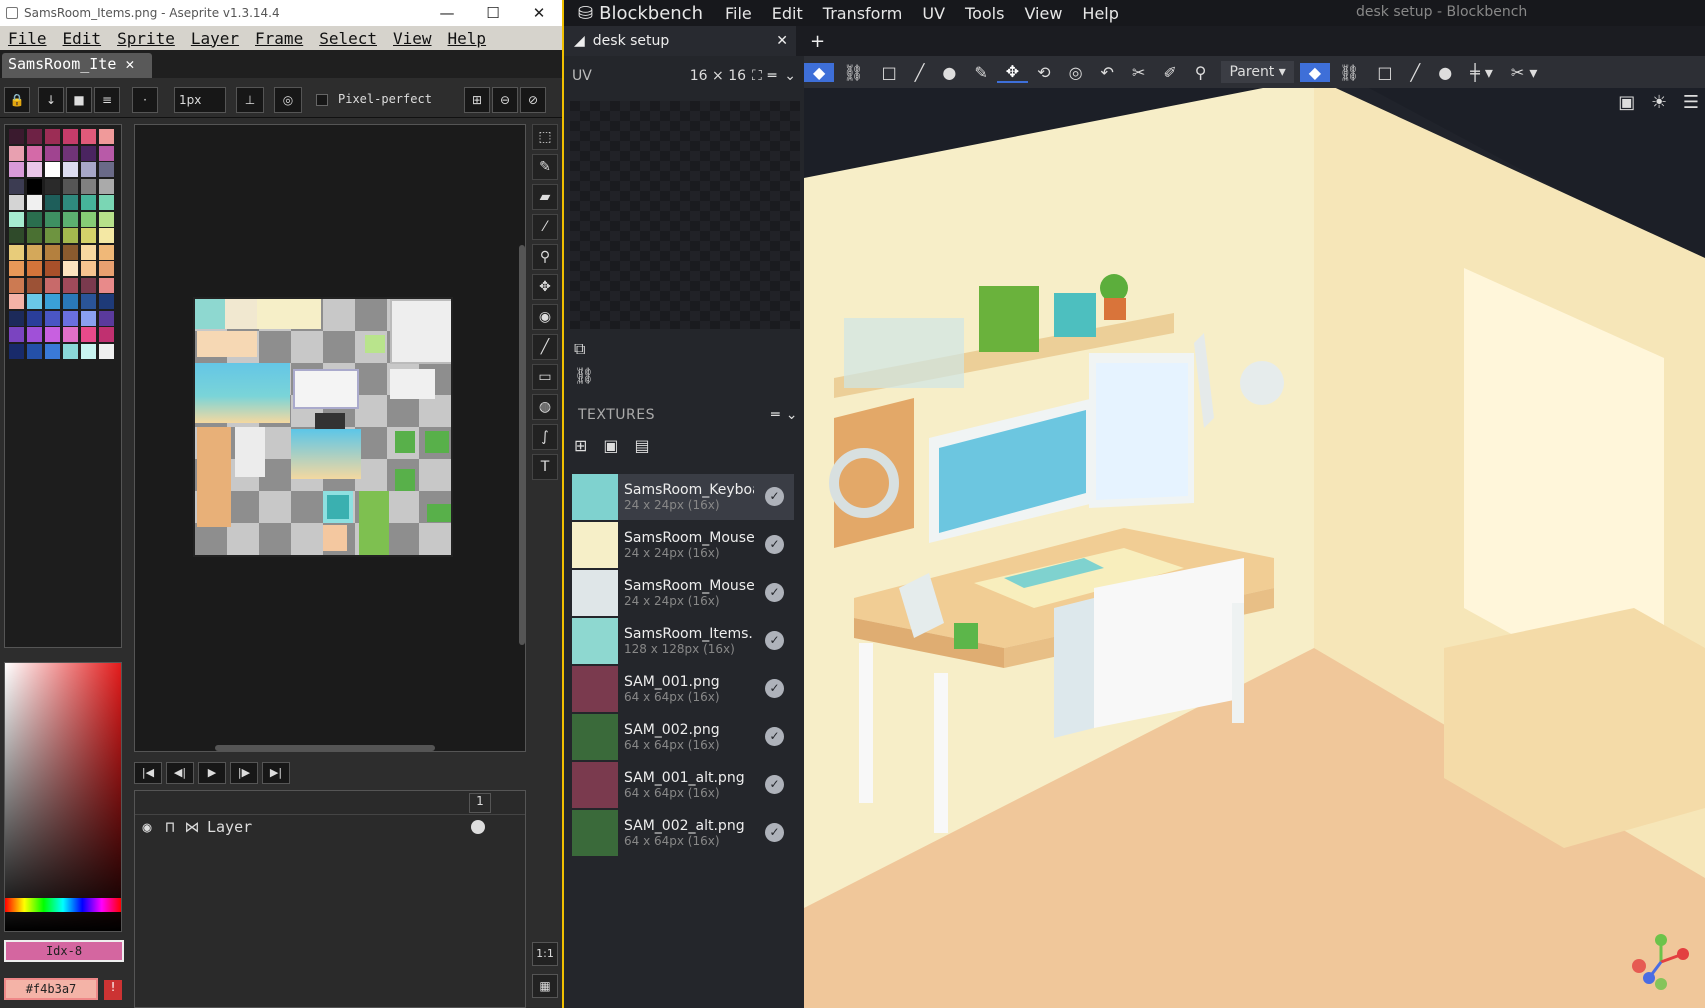 The height and width of the screenshot is (1008, 1705). I want to click on vertex-tool-icon: ↶, so click(1107, 72).